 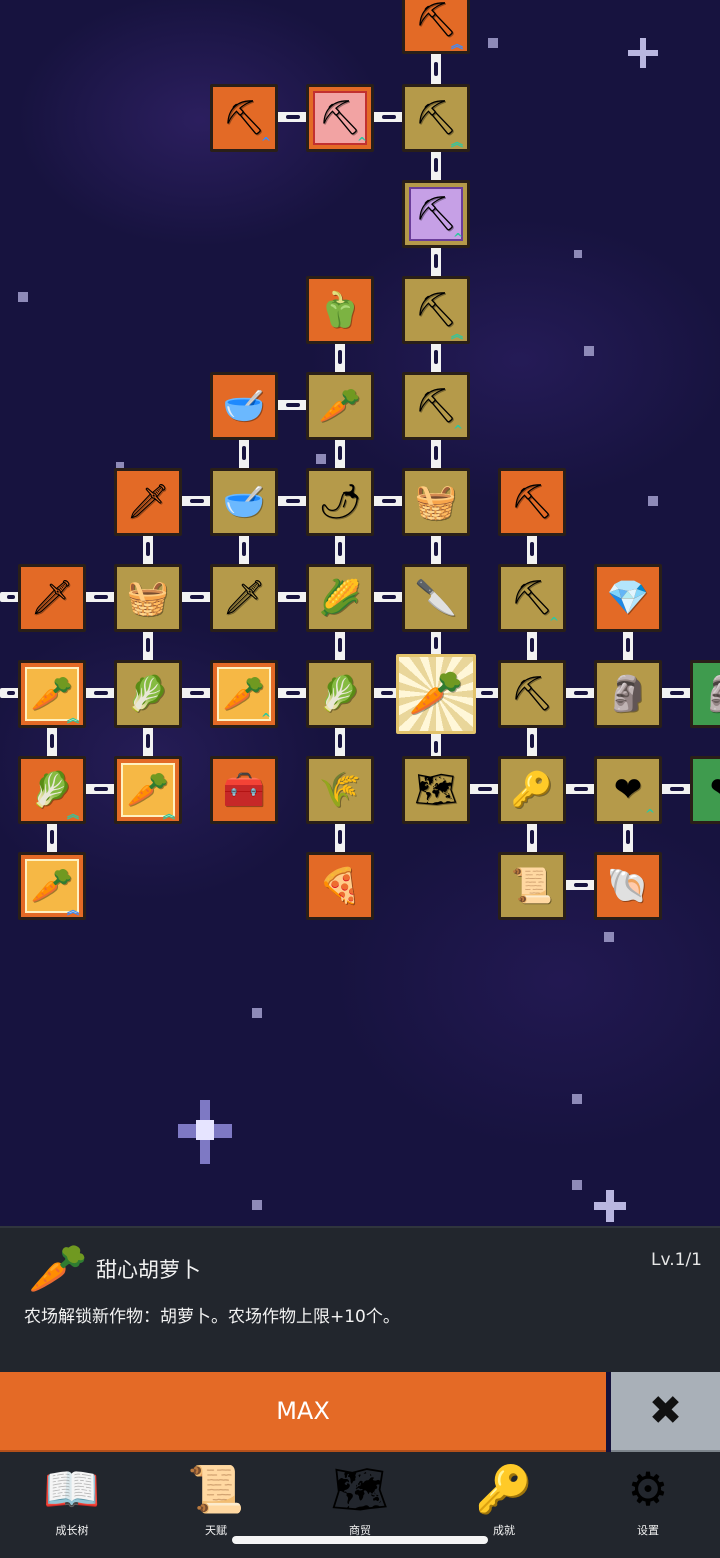 What do you see at coordinates (212, 1317) in the screenshot?
I see `skill-description: 农场解锁新作物：胡萝卜。农场作物上限+10个。` at bounding box center [212, 1317].